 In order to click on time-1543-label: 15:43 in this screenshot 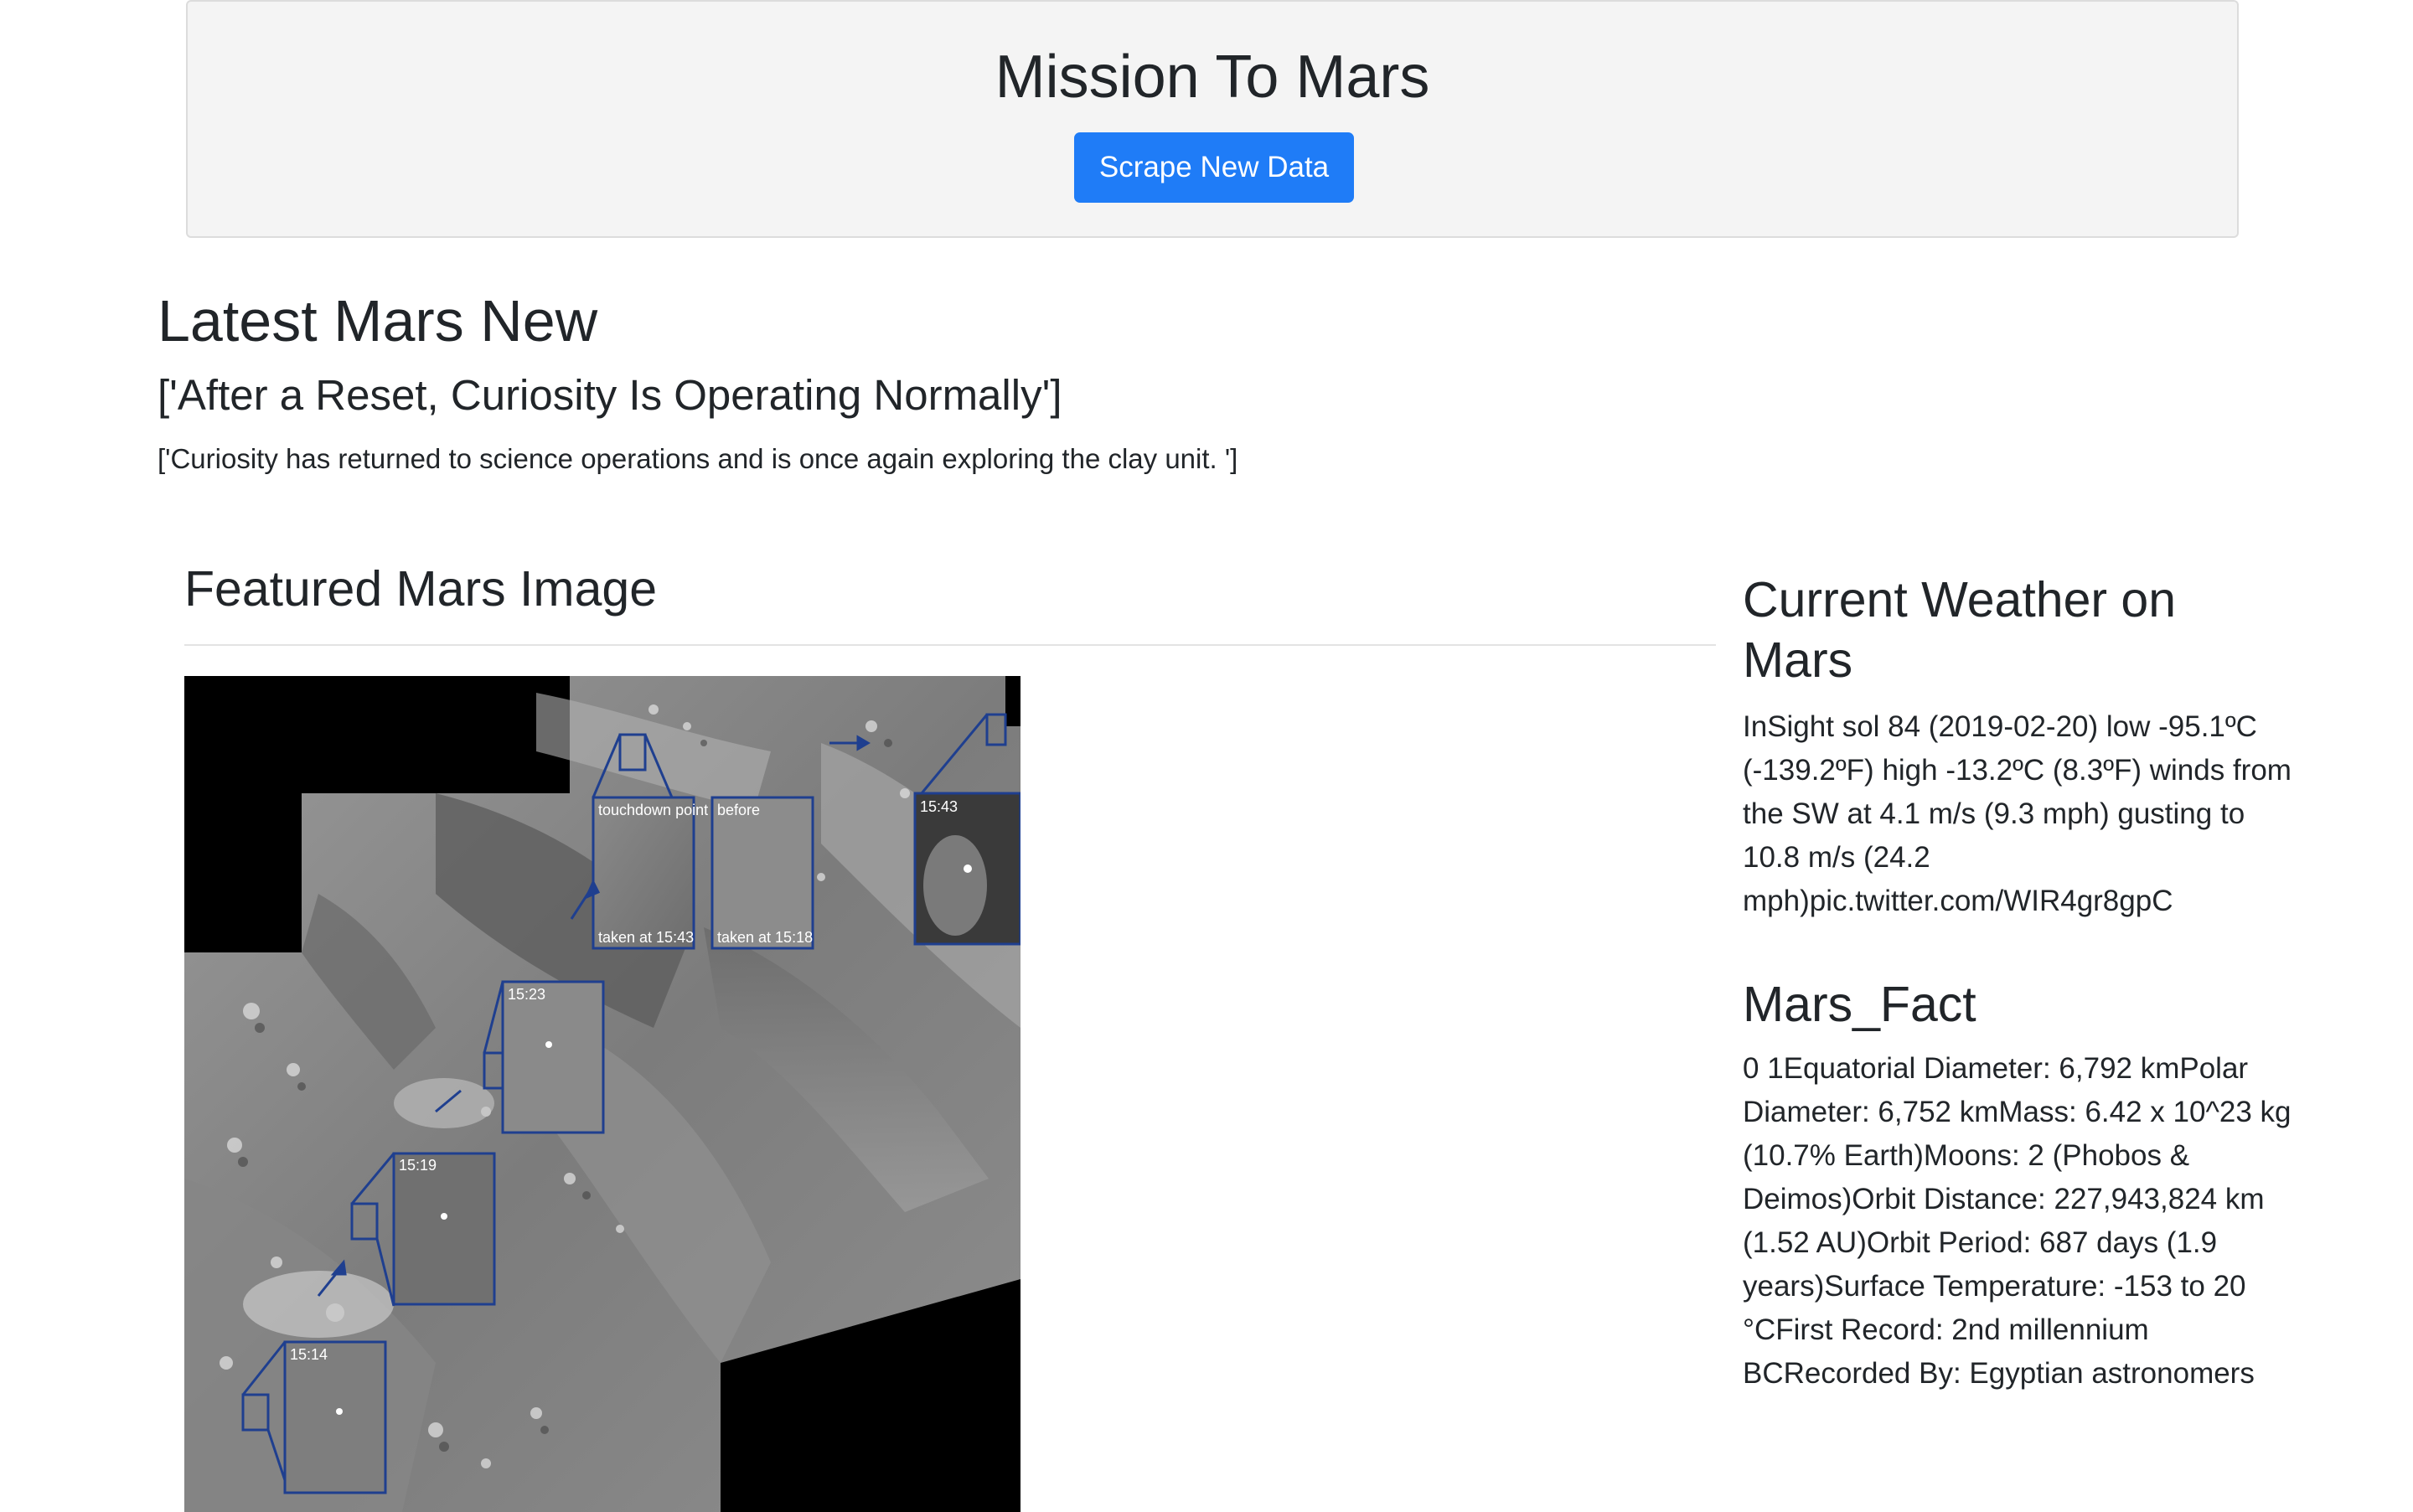, I will do `click(939, 806)`.